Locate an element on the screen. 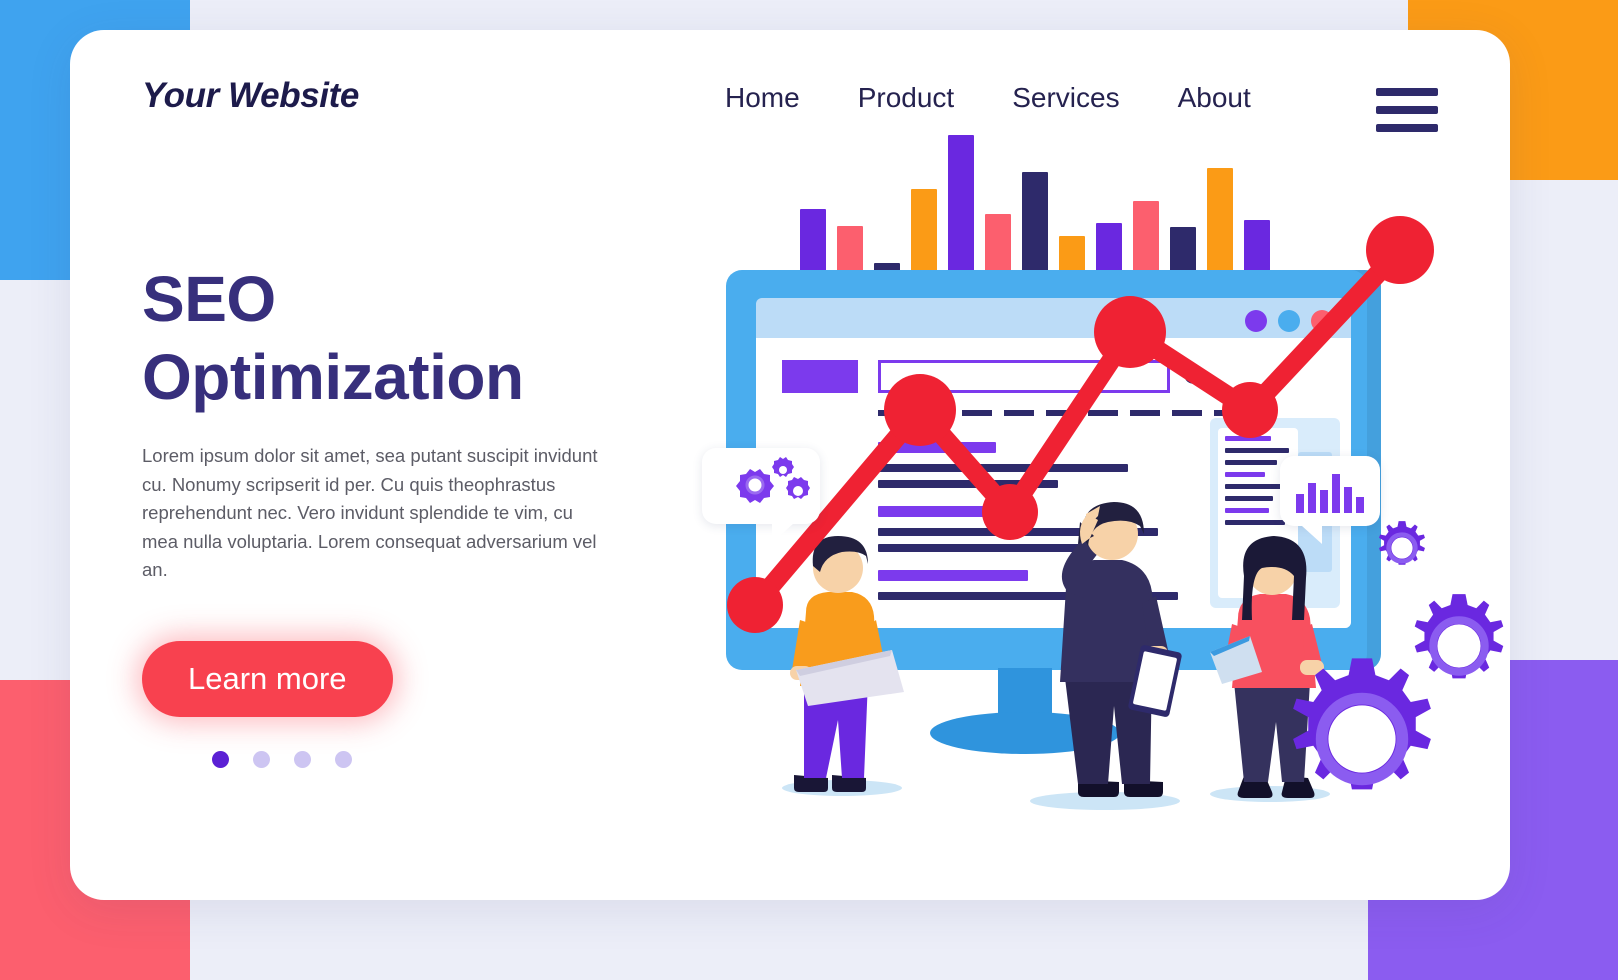 The image size is (1618, 980). mini-bar-b is located at coordinates (1312, 498).